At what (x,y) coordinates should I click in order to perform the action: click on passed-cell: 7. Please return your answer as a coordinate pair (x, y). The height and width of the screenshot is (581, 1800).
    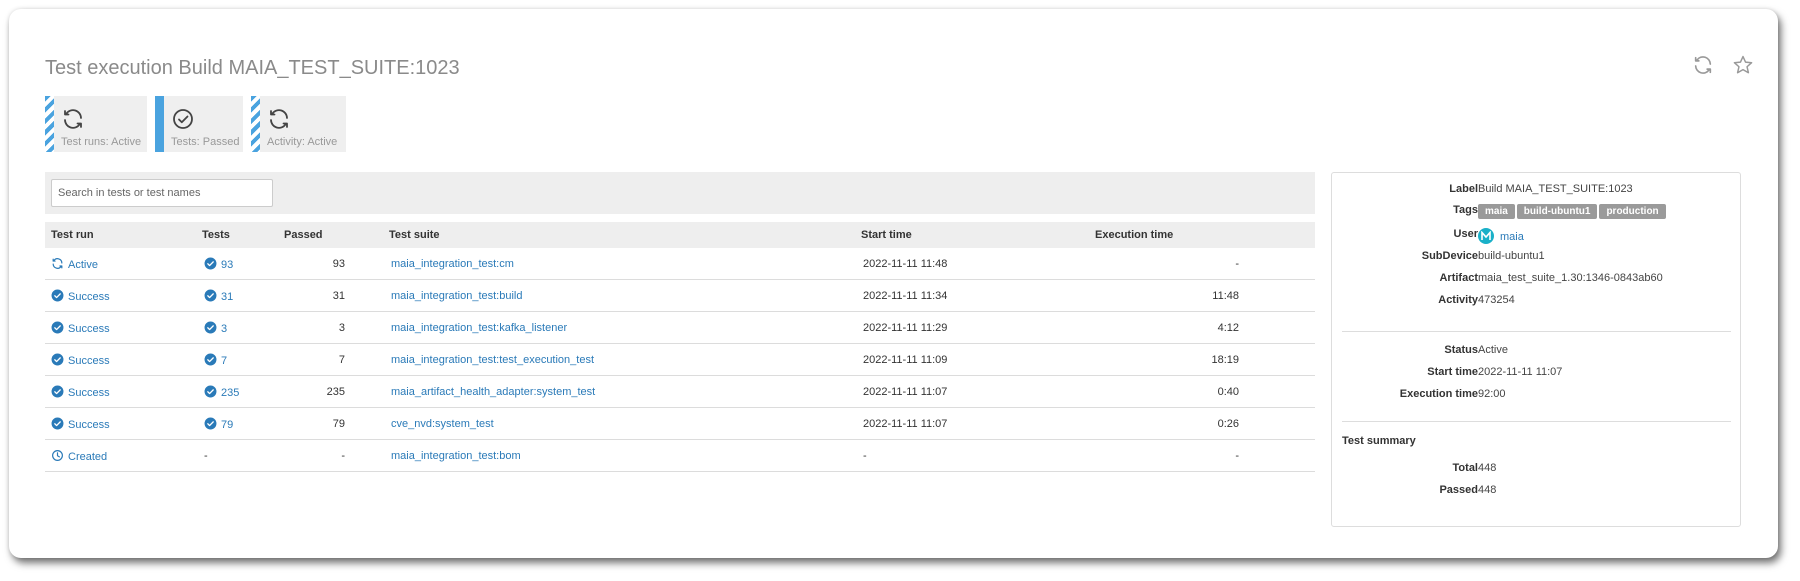
    Looking at the image, I should click on (330, 359).